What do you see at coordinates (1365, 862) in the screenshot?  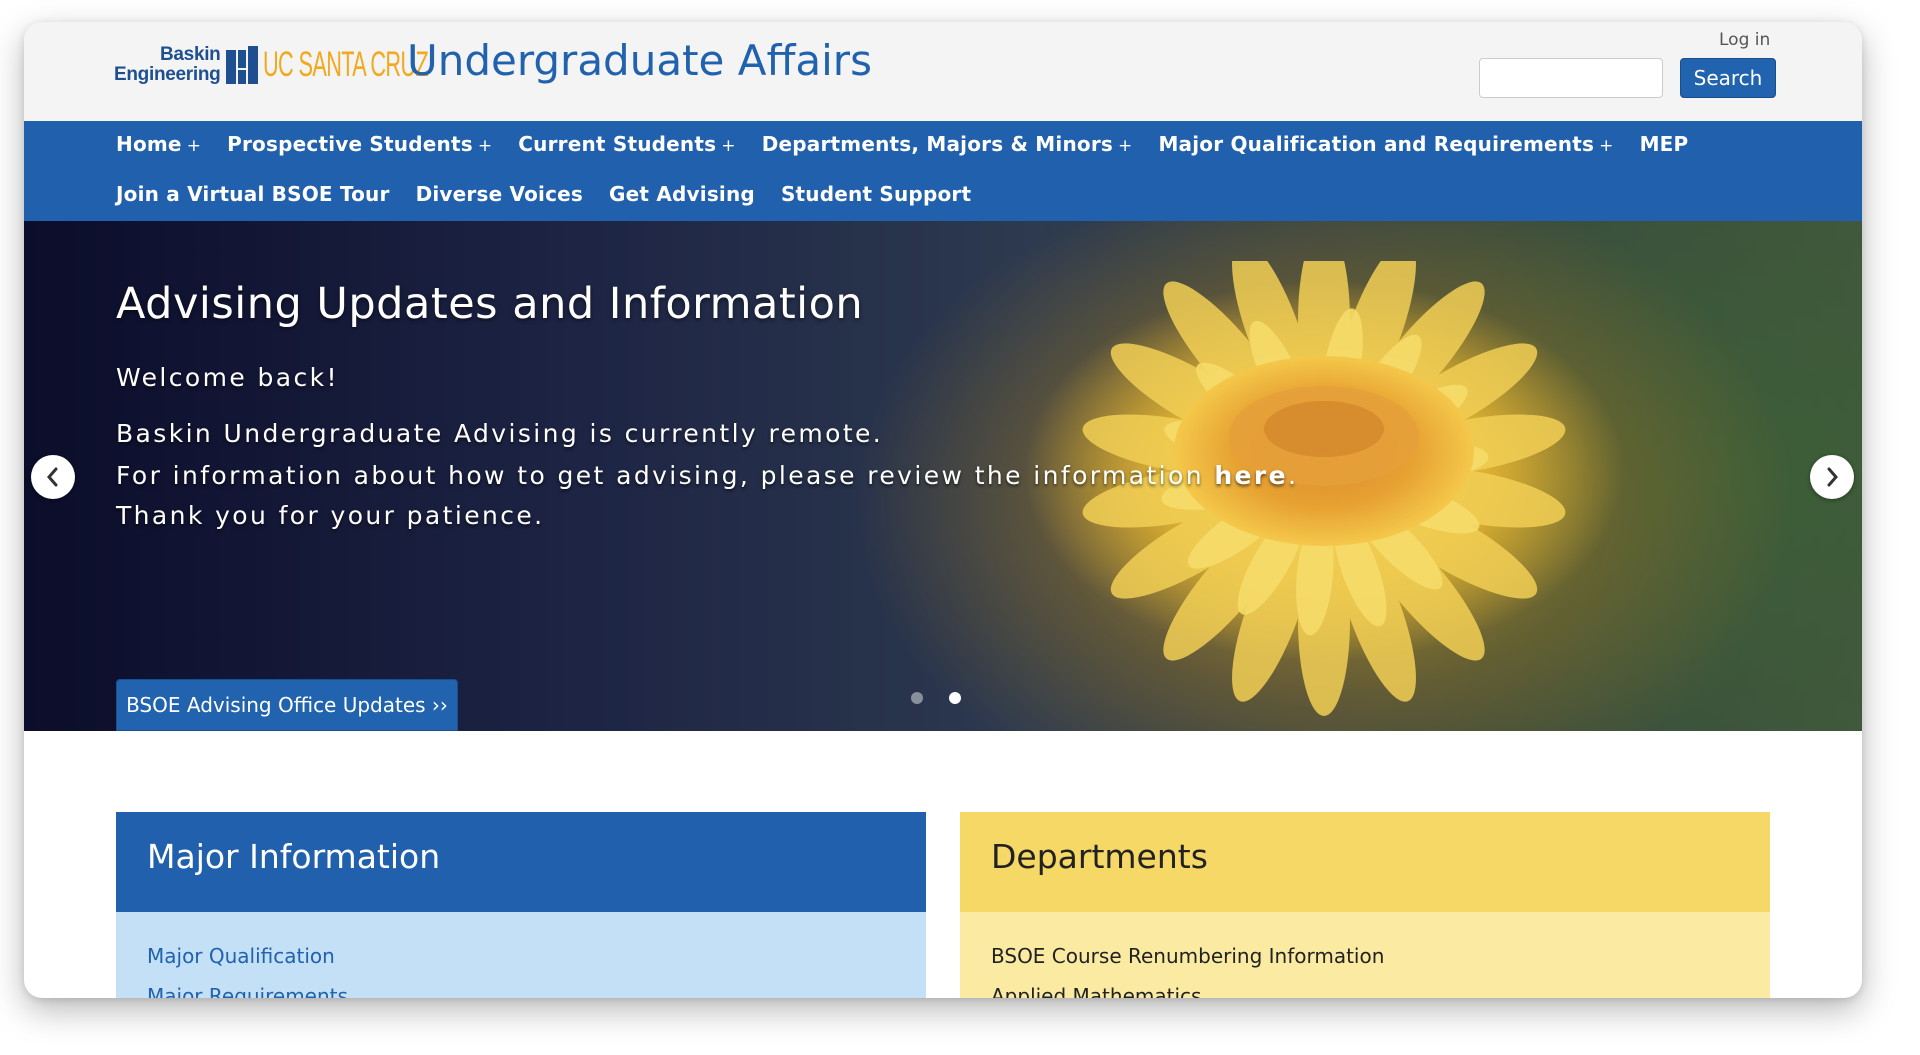 I see `departments-title: Departments` at bounding box center [1365, 862].